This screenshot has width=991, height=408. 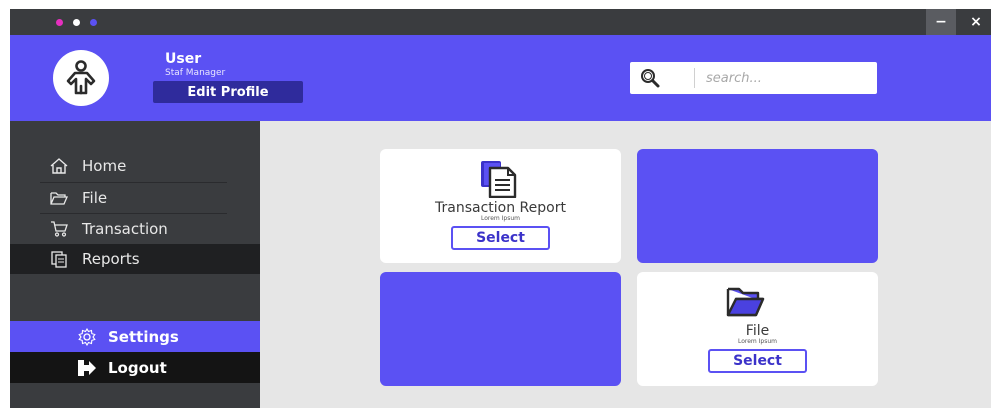 What do you see at coordinates (93, 22) in the screenshot?
I see `window-dot-blue` at bounding box center [93, 22].